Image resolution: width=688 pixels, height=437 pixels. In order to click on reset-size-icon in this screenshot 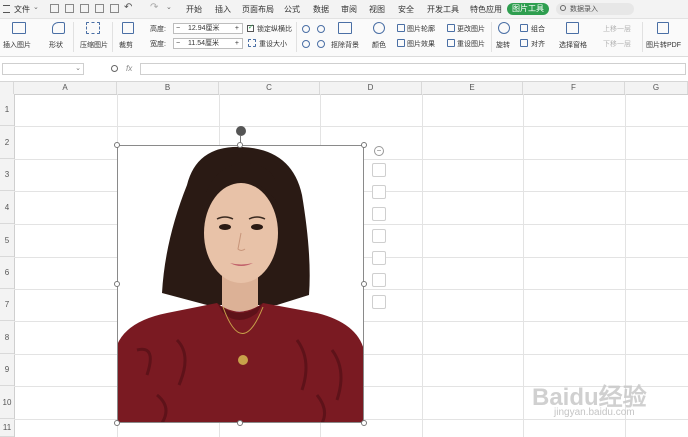, I will do `click(252, 43)`.